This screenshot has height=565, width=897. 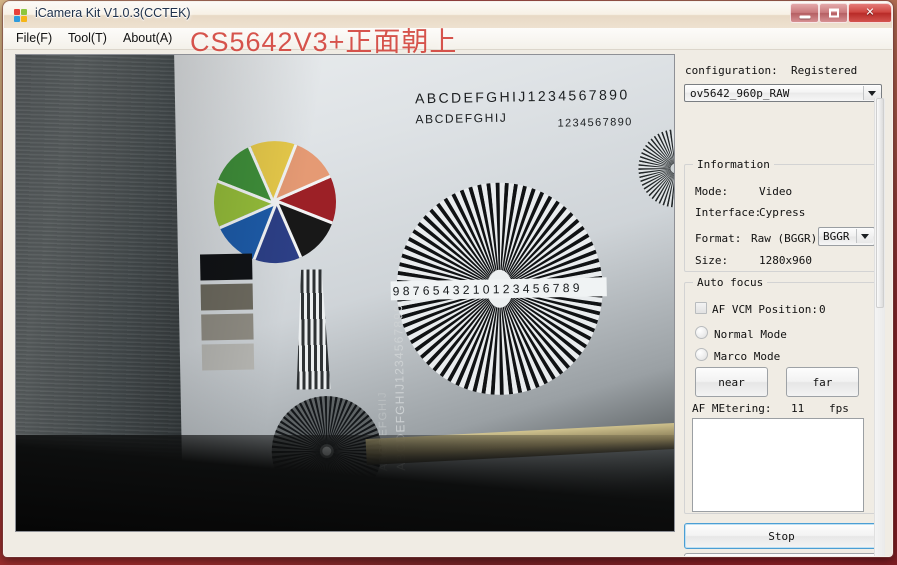 What do you see at coordinates (113, 13) in the screenshot?
I see `window-title: iCamera Kit V1.0.3(CCTEK)` at bounding box center [113, 13].